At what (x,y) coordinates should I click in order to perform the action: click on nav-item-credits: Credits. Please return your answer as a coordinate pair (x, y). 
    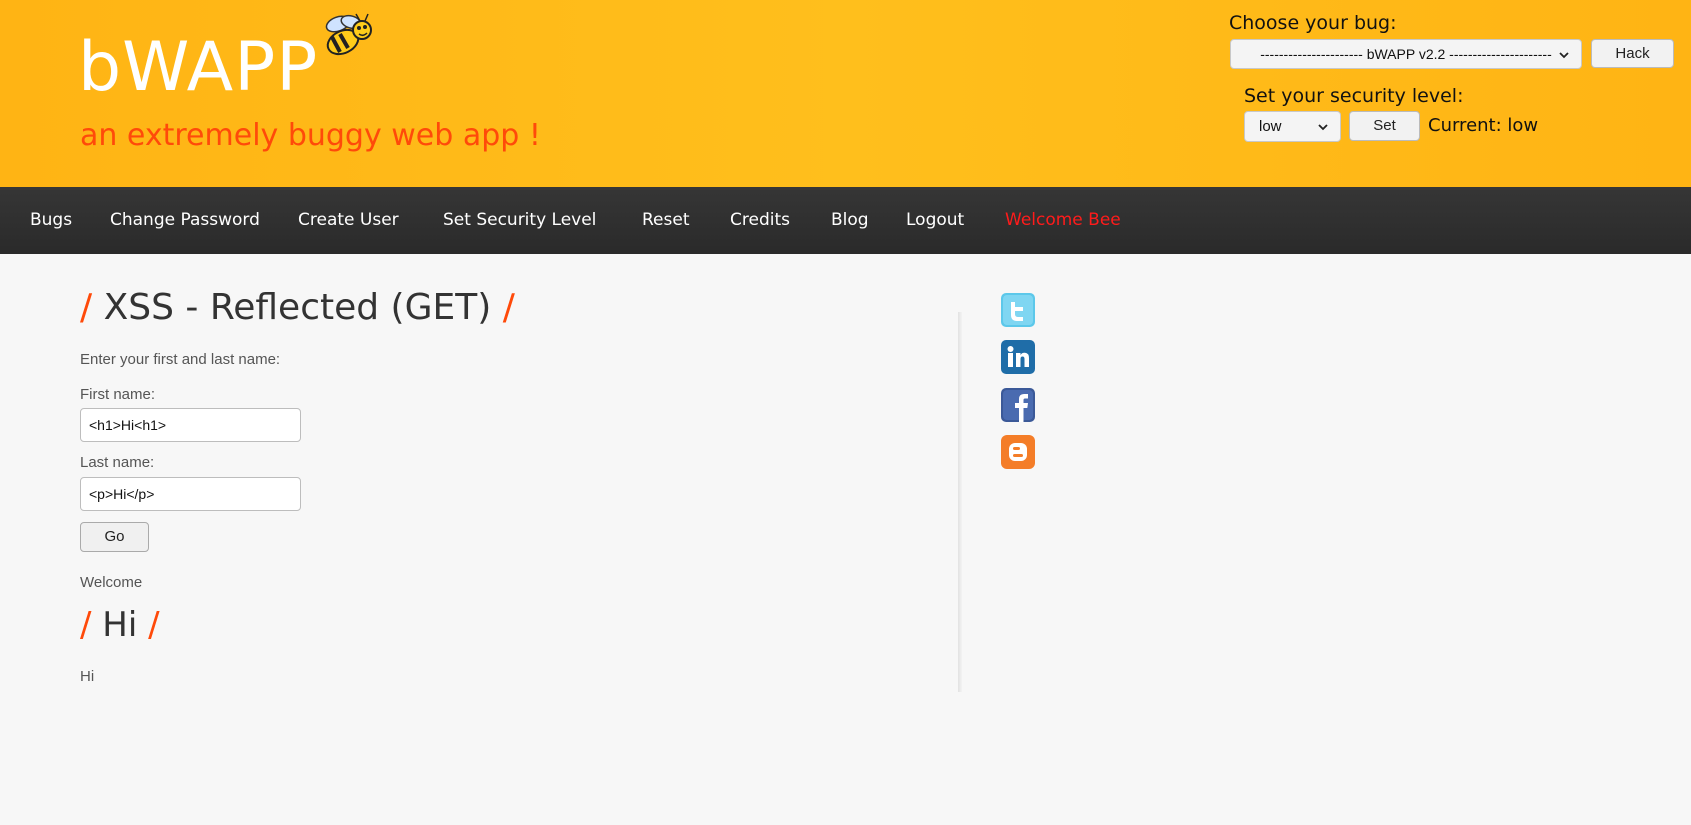
    Looking at the image, I should click on (760, 220).